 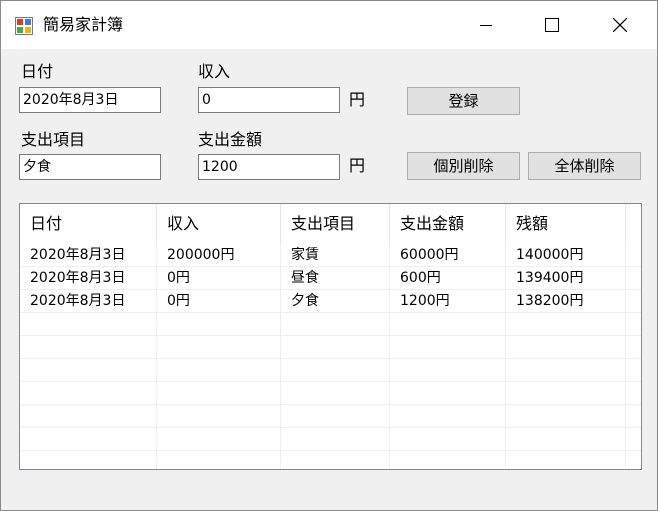 What do you see at coordinates (335, 255) in the screenshot?
I see `cell-expense-item: 家賃` at bounding box center [335, 255].